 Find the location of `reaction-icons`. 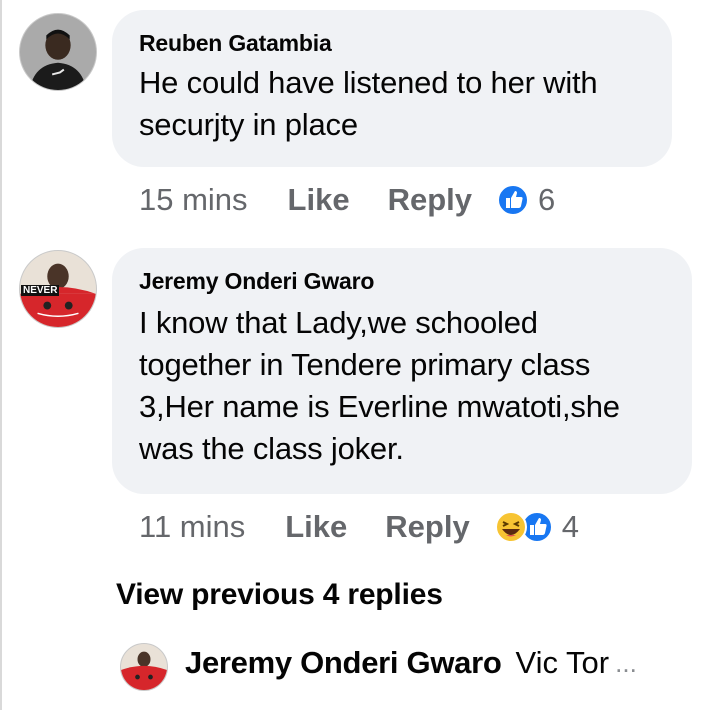

reaction-icons is located at coordinates (524, 527).